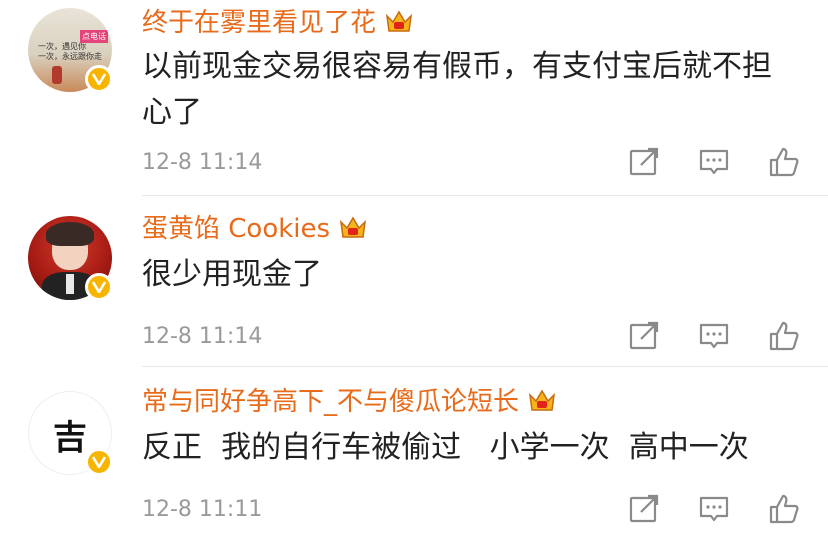  What do you see at coordinates (232, 274) in the screenshot?
I see `comment-text: 很少用现金了` at bounding box center [232, 274].